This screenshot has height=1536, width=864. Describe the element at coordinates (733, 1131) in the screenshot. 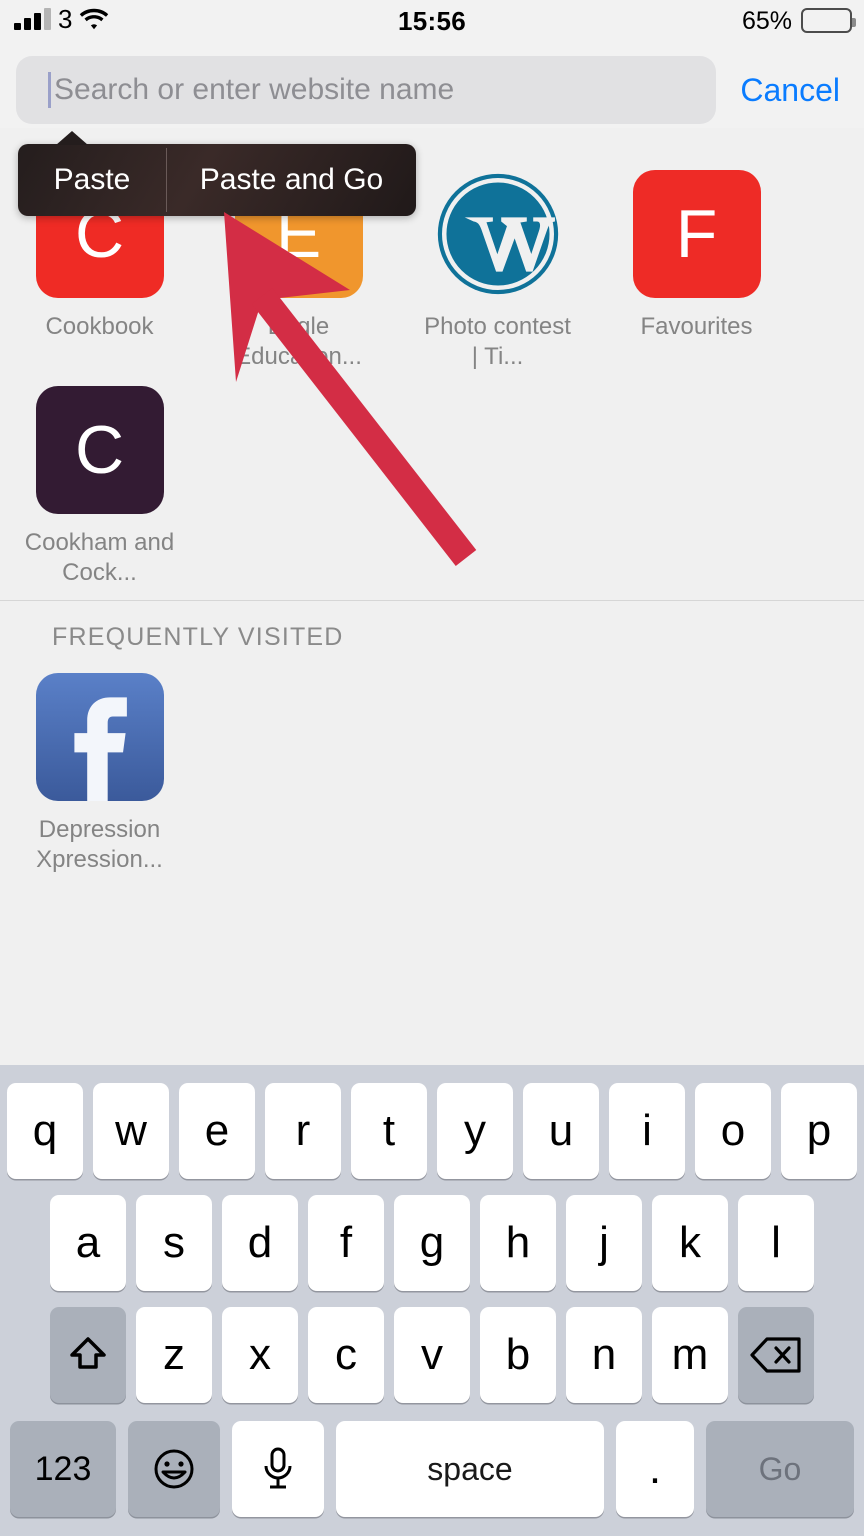

I see `key-o: o` at that location.